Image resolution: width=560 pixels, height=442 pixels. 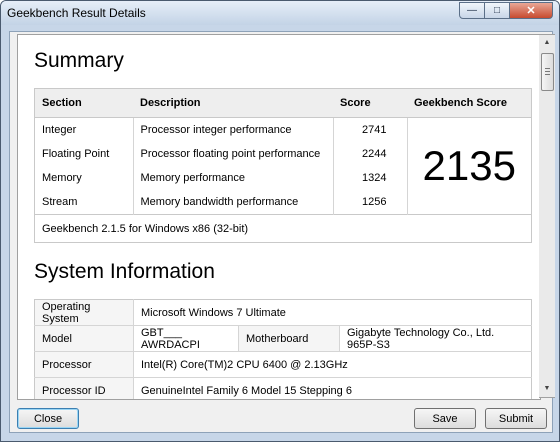 What do you see at coordinates (232, 178) in the screenshot?
I see `description-cell: Memory performance` at bounding box center [232, 178].